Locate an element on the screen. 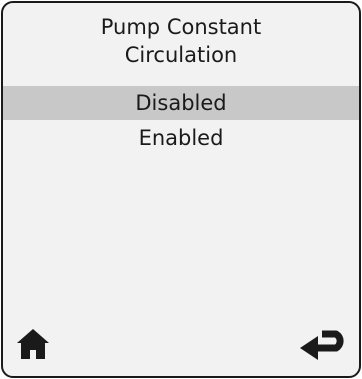 The width and height of the screenshot is (362, 379). option-enabled: Enabled is located at coordinates (181, 138).